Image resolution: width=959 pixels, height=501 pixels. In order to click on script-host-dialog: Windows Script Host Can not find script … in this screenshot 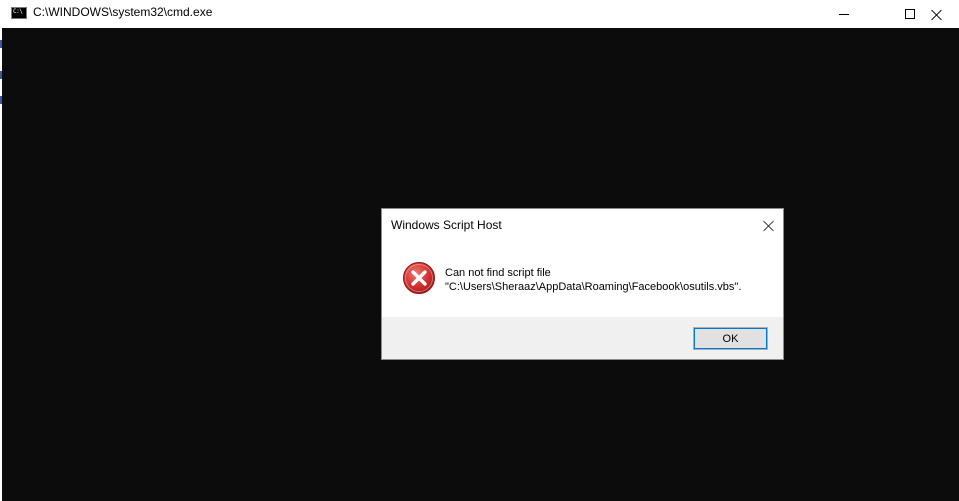, I will do `click(582, 284)`.